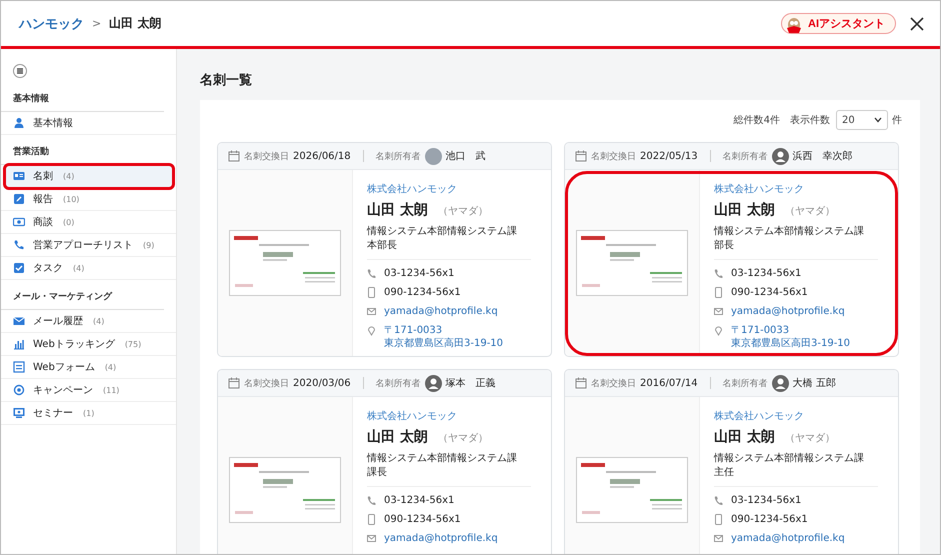 The height and width of the screenshot is (555, 941). What do you see at coordinates (89, 176) in the screenshot?
I see `sidebar-item: 名刺 (4)` at bounding box center [89, 176].